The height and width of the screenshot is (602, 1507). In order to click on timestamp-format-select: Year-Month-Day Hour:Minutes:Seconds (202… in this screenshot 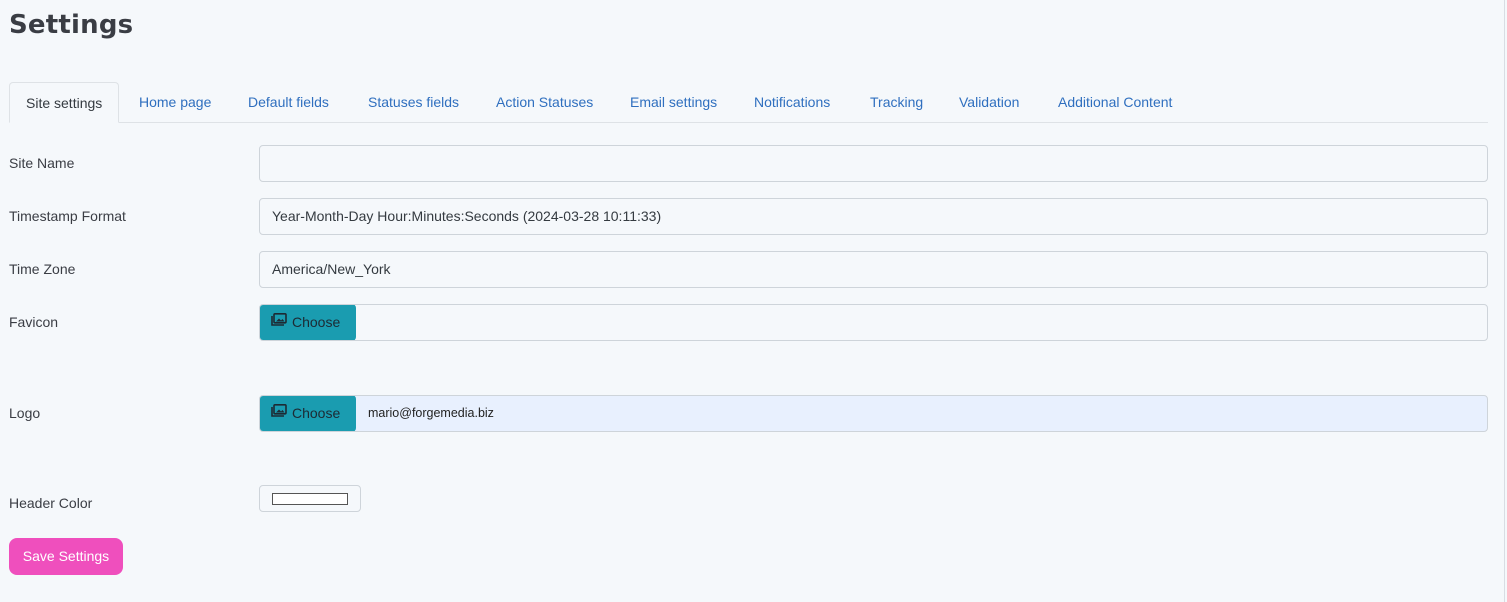, I will do `click(873, 216)`.